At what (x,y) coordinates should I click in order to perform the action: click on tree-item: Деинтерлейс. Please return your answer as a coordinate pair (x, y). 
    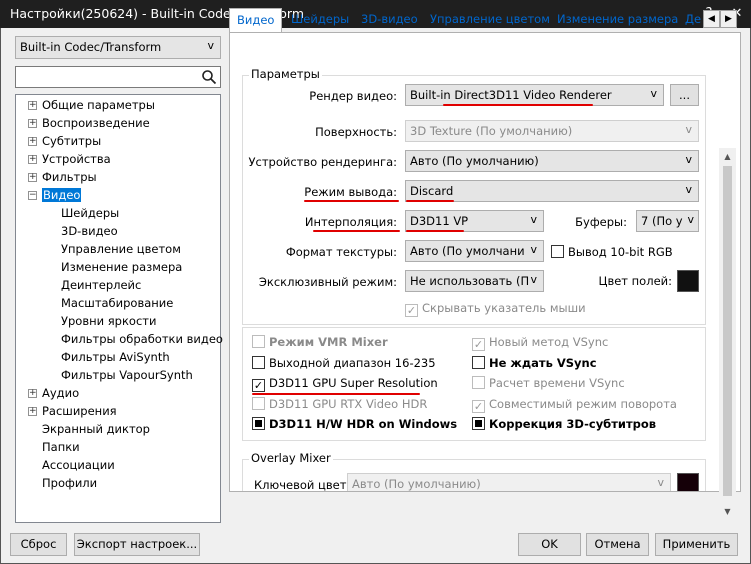
    Looking at the image, I should click on (101, 285).